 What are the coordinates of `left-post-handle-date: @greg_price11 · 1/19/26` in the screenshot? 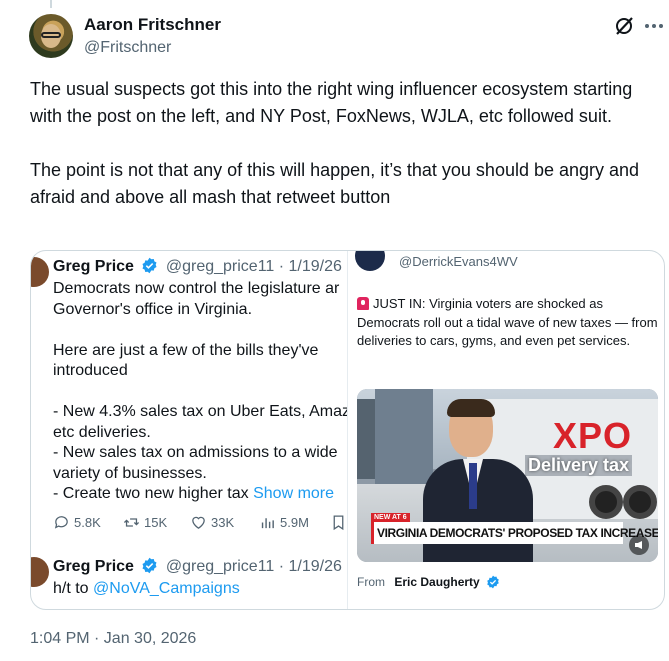 It's located at (253, 266).